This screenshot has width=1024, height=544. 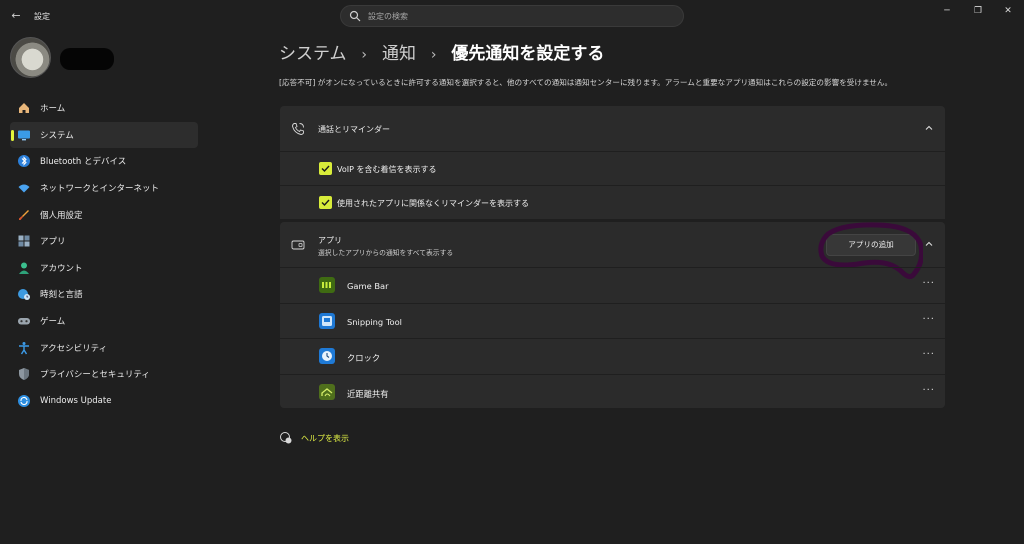 What do you see at coordinates (104, 135) in the screenshot?
I see `sidebar-item-system: システム` at bounding box center [104, 135].